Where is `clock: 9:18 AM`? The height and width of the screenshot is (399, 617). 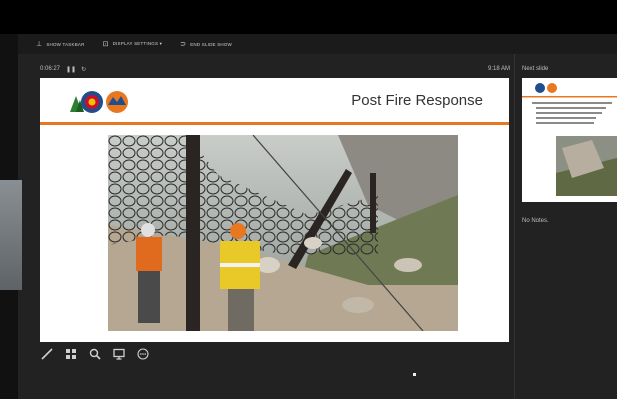
clock: 9:18 AM is located at coordinates (498, 69).